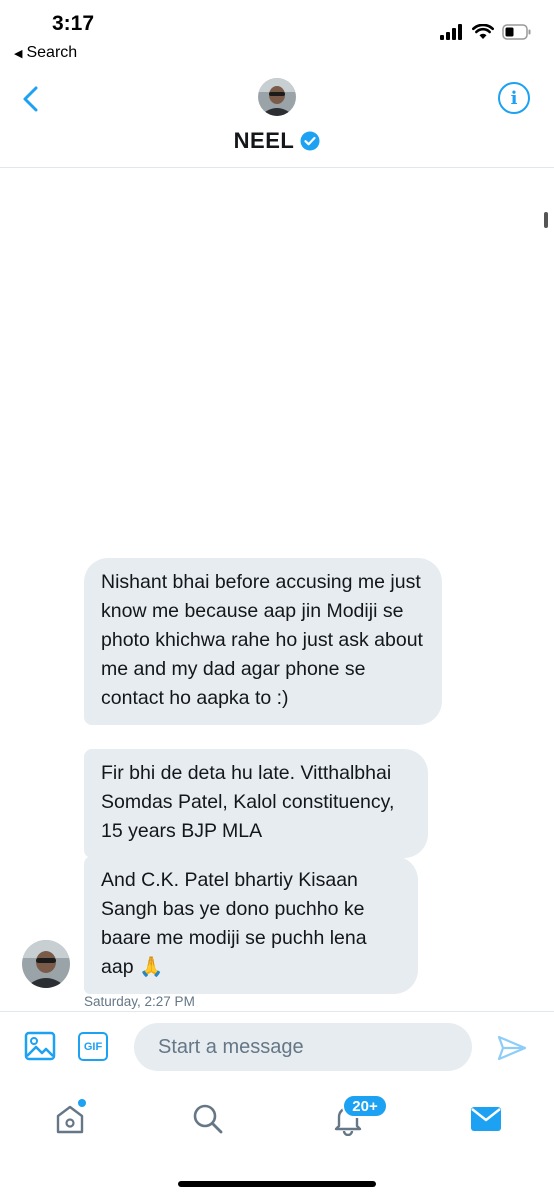 The height and width of the screenshot is (1200, 554). I want to click on header-avatar, so click(277, 97).